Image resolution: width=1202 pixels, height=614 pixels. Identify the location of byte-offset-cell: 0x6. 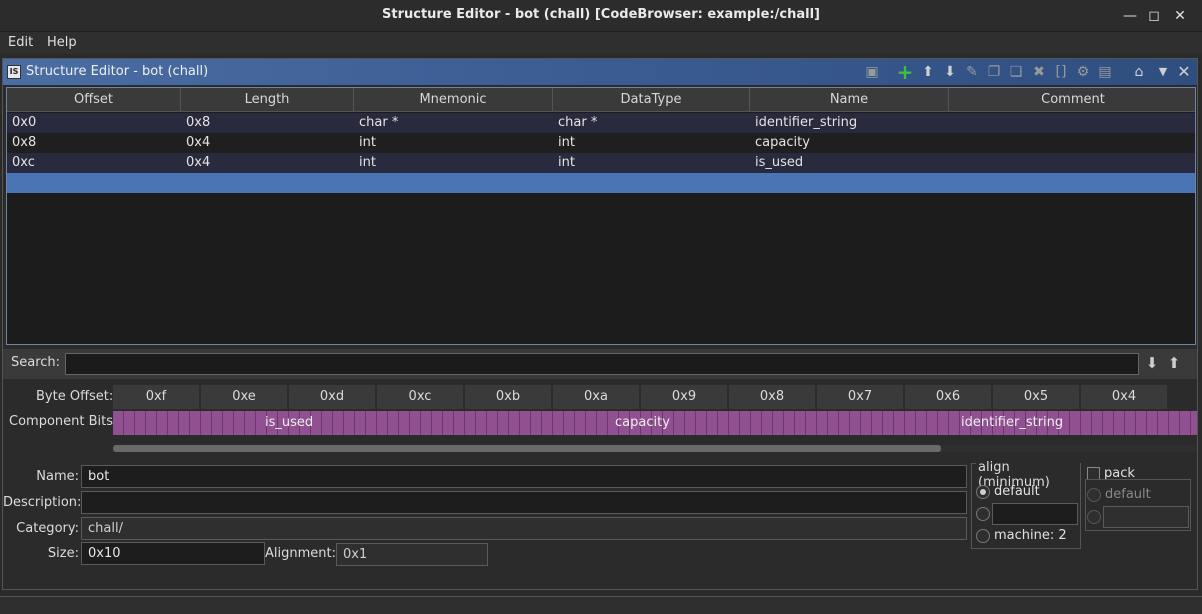
(948, 397).